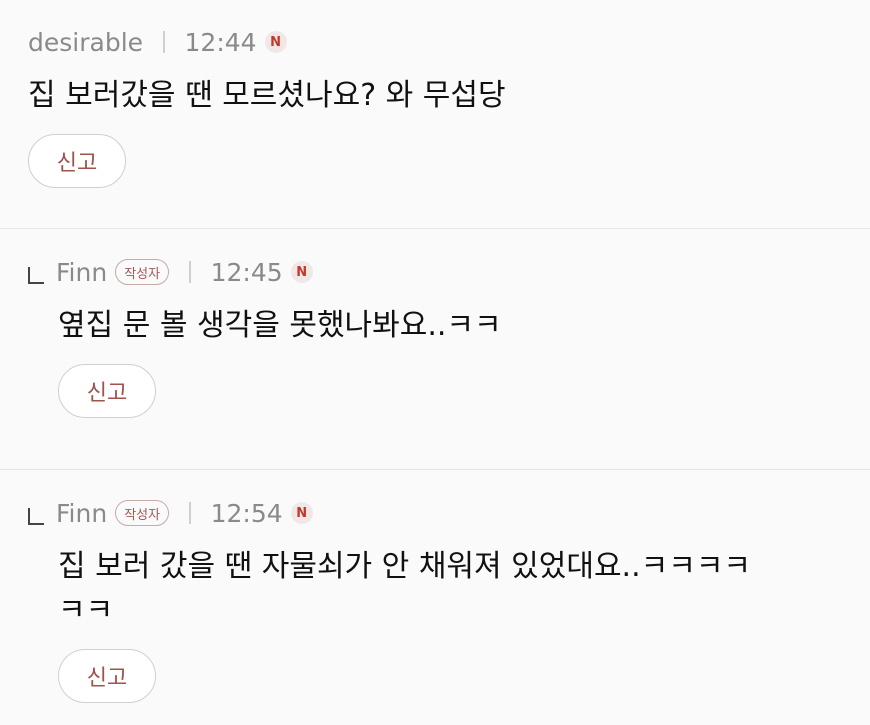 Image resolution: width=870 pixels, height=725 pixels. What do you see at coordinates (86, 610) in the screenshot?
I see `comment-text-line: ㅋㅋ` at bounding box center [86, 610].